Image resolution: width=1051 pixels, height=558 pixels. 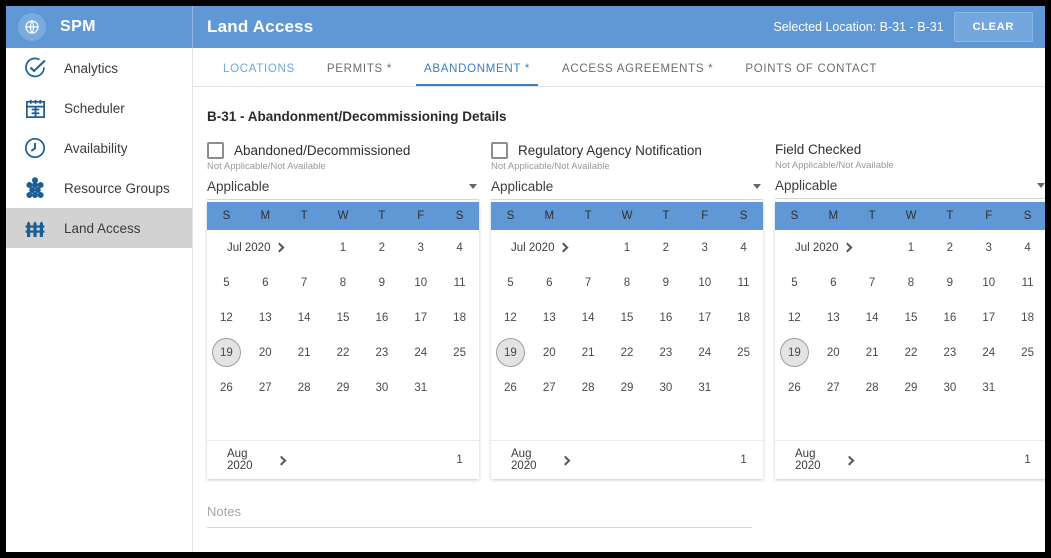 I want to click on calendar-day-cell: 21, so click(x=304, y=352).